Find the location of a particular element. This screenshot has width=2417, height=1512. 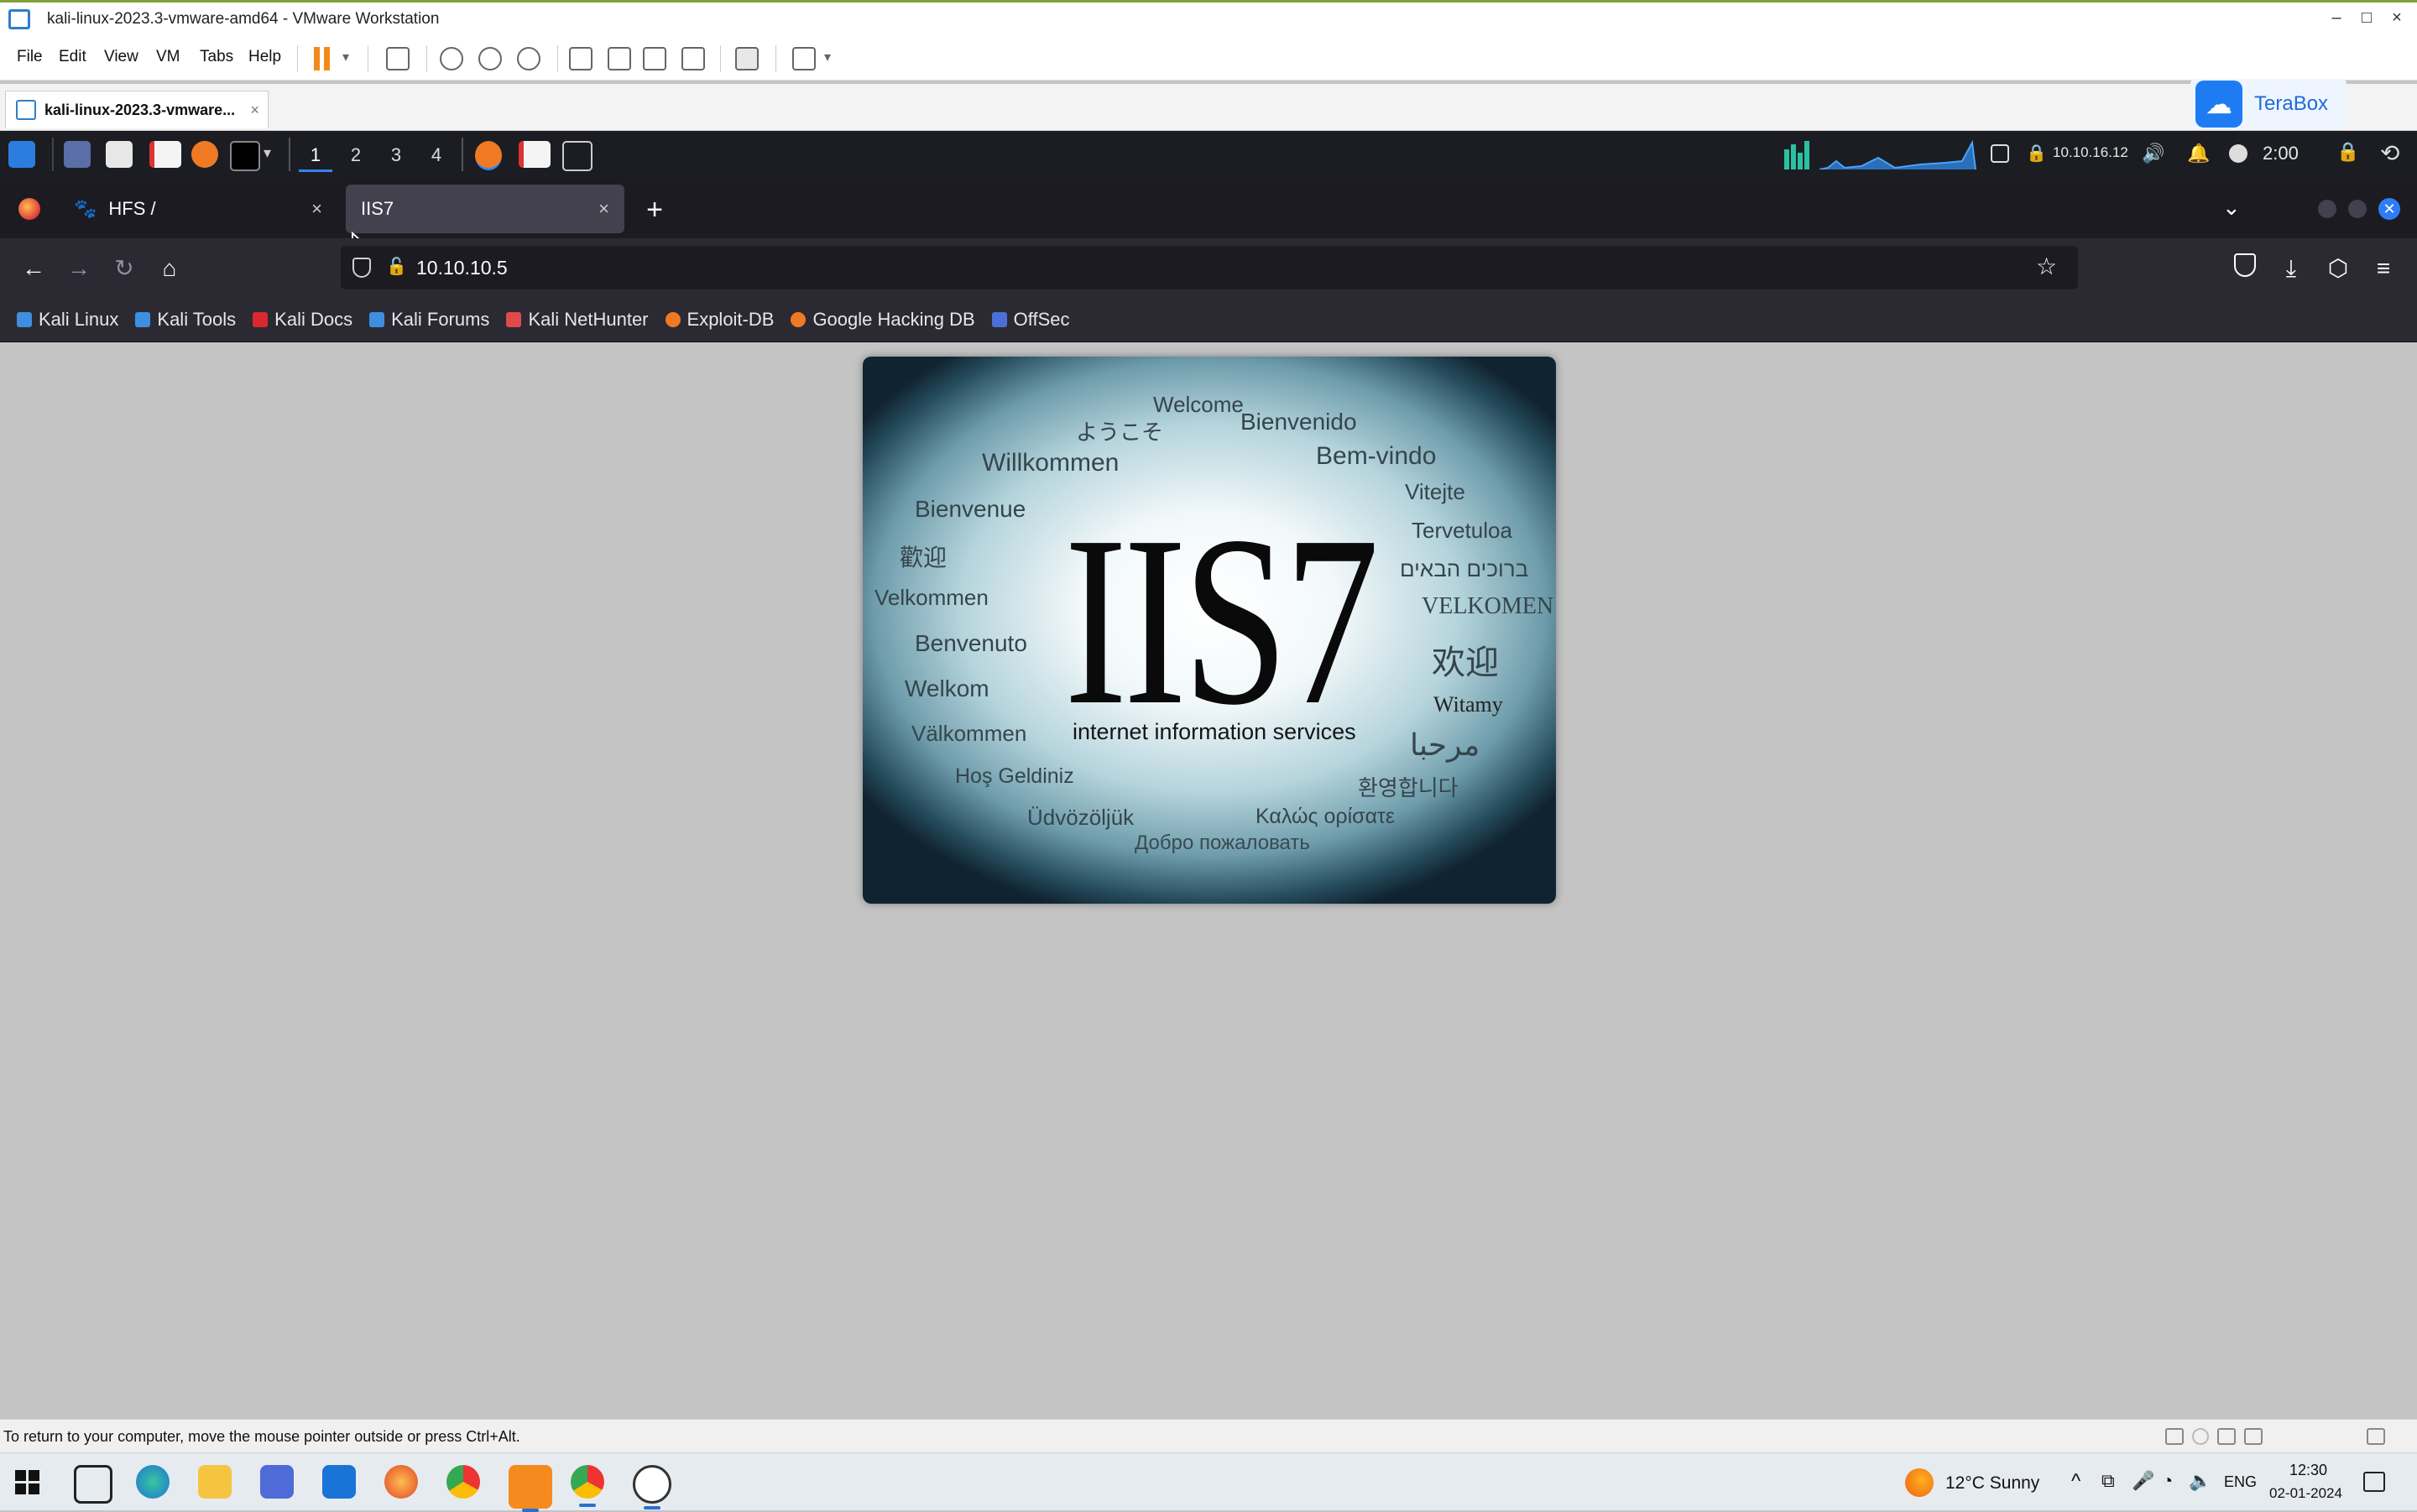

send-ctrl-alt-del-icon is located at coordinates (398, 59).